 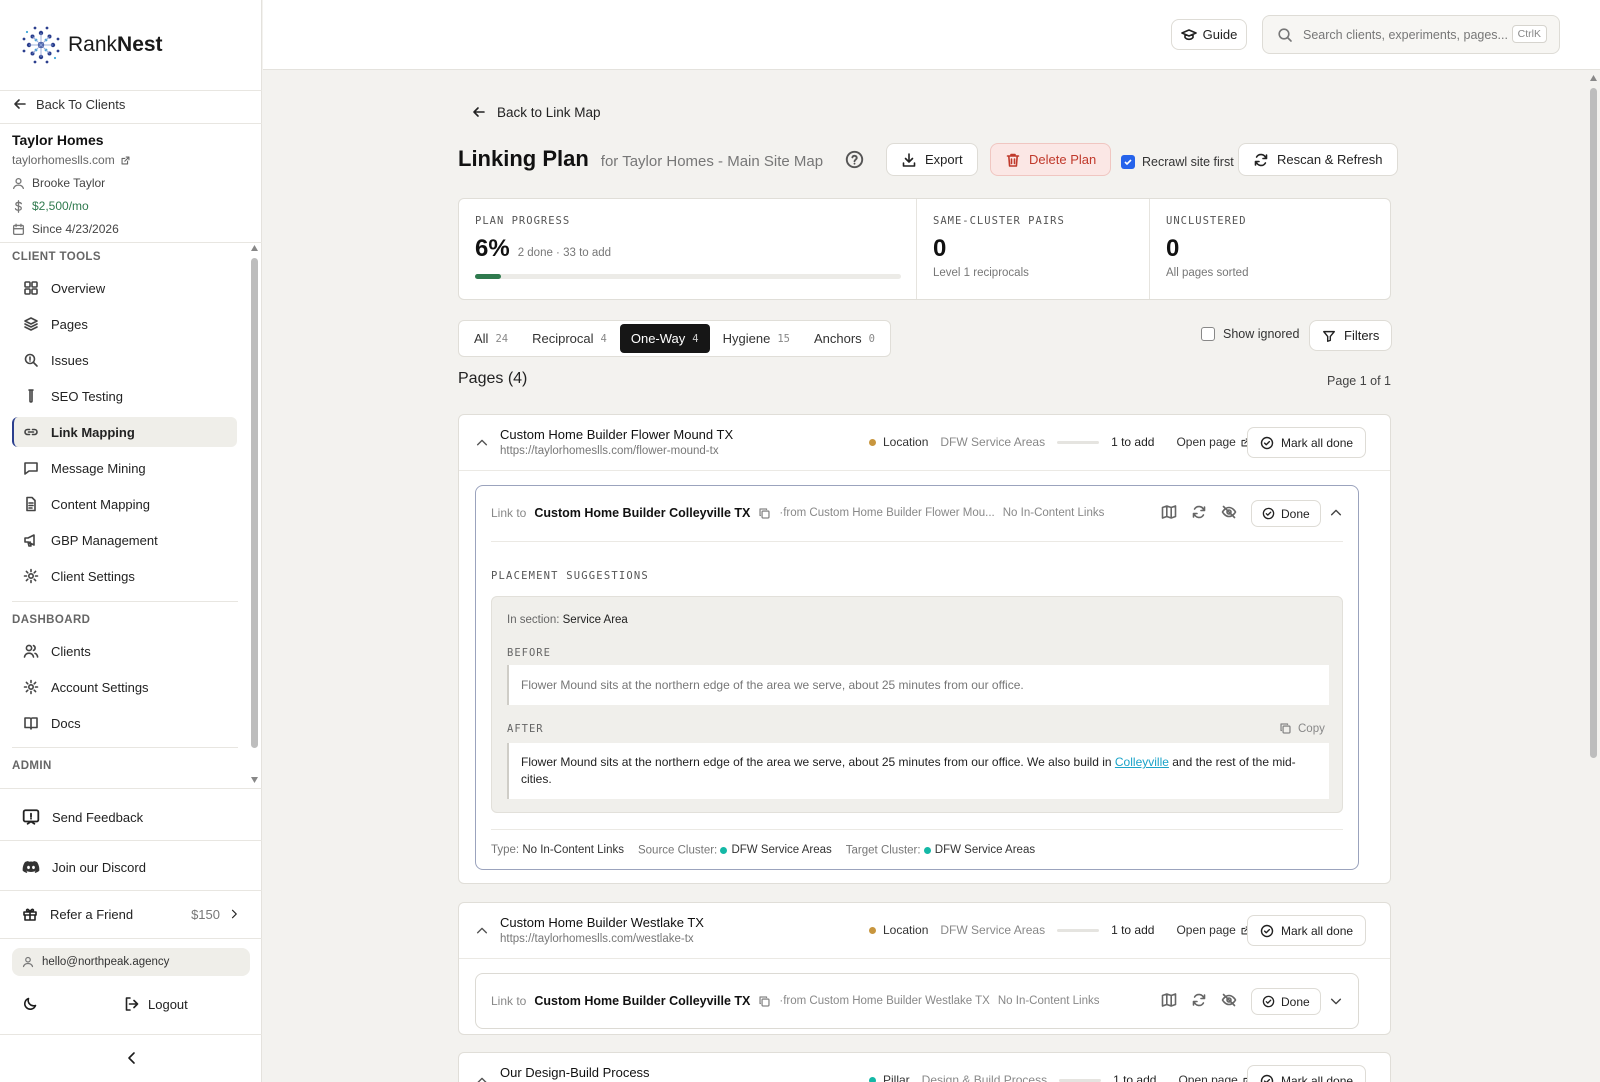 I want to click on nav-overview: Overview, so click(x=124, y=288).